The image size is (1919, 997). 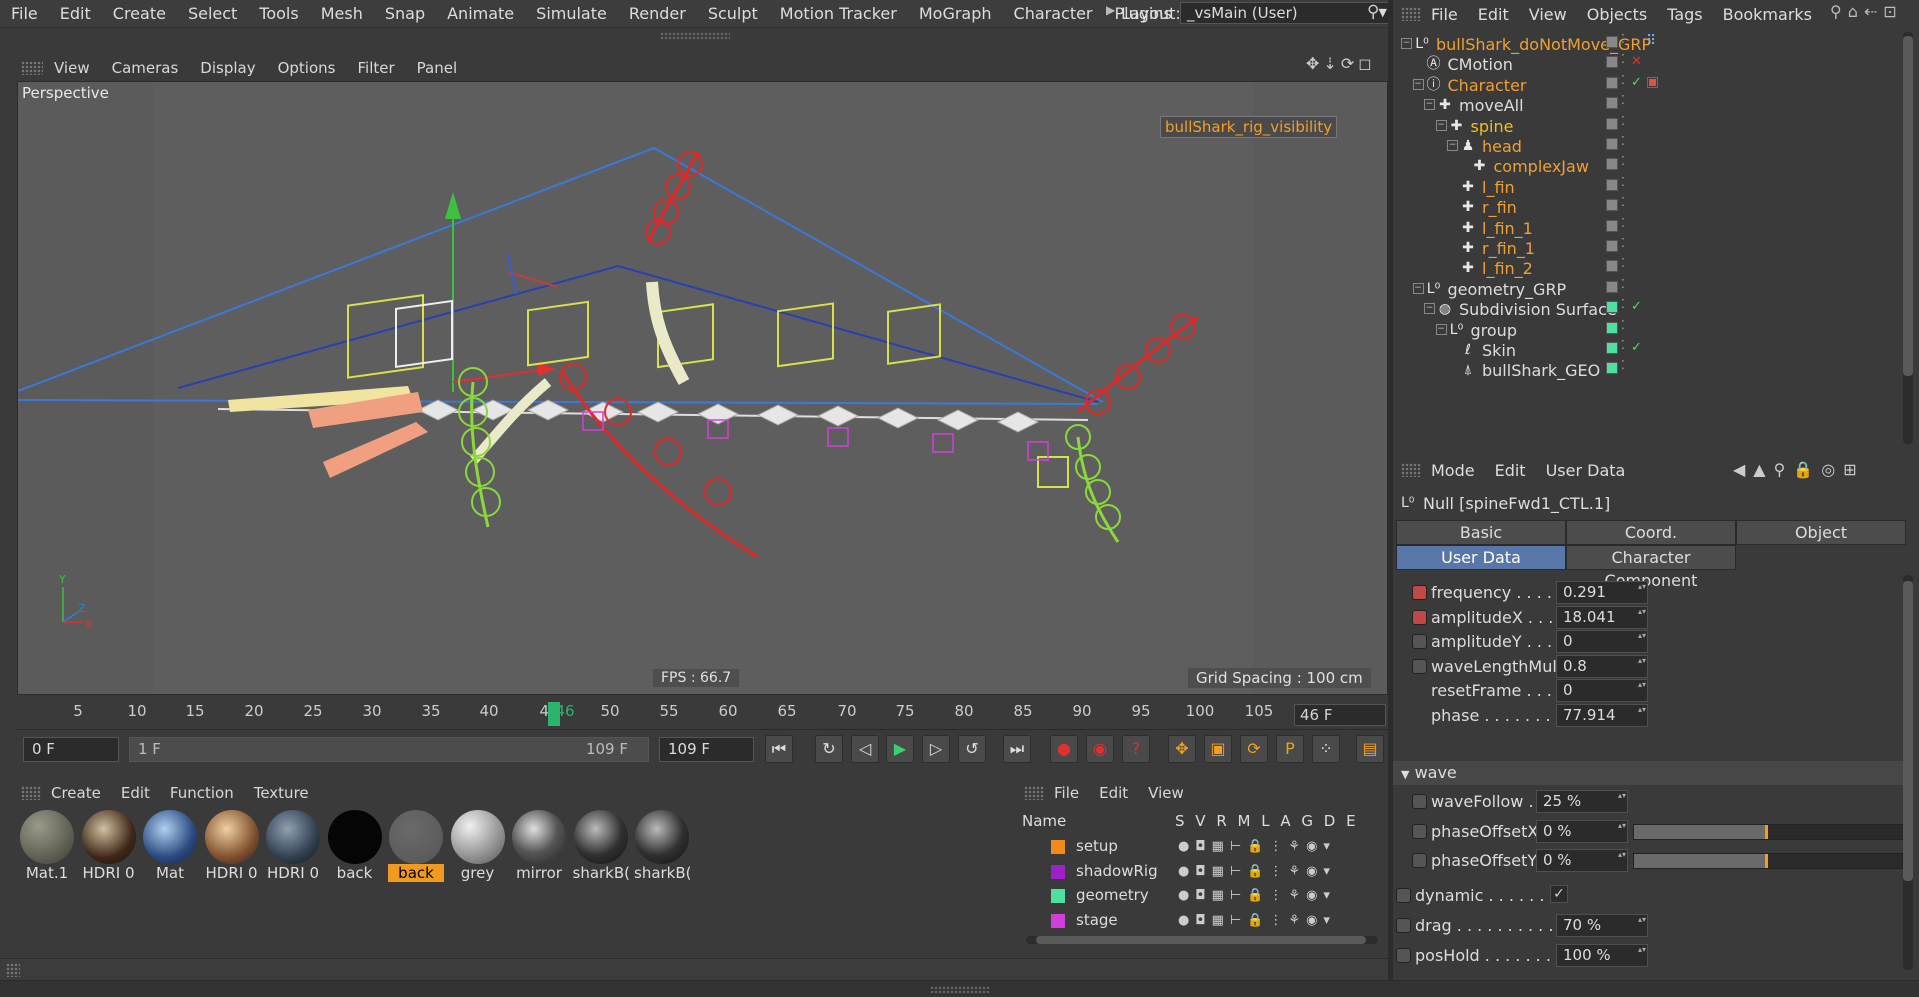 What do you see at coordinates (1326, 749) in the screenshot?
I see `grid-key-button: ⁘` at bounding box center [1326, 749].